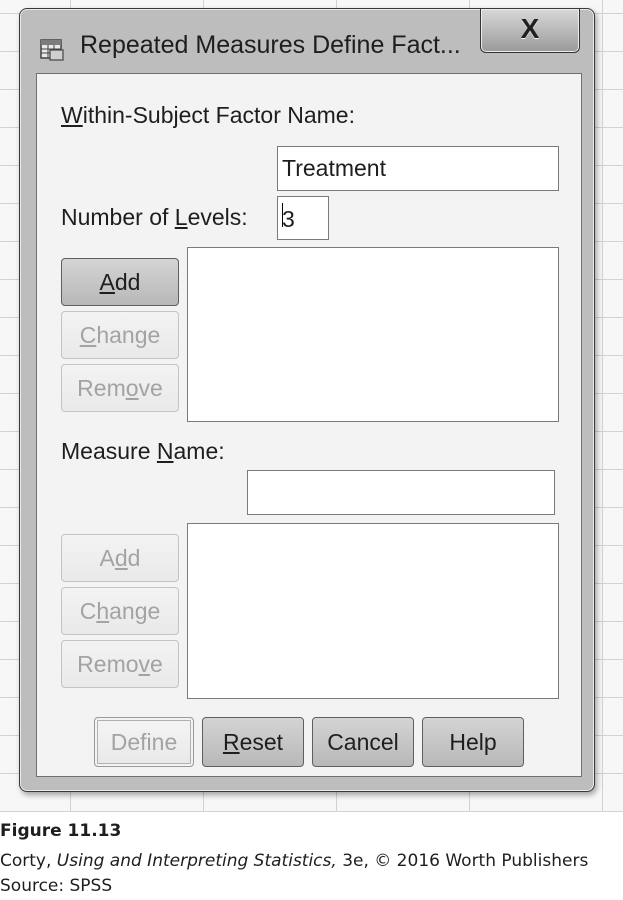  Describe the element at coordinates (208, 115) in the screenshot. I see `factor-name-label: Within-Subject Factor Name:` at that location.